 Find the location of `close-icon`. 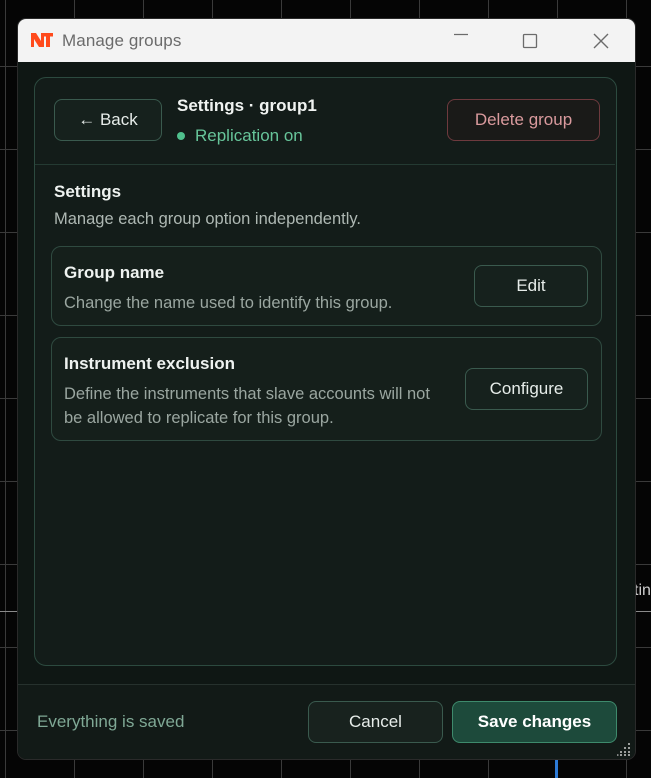

close-icon is located at coordinates (601, 40).